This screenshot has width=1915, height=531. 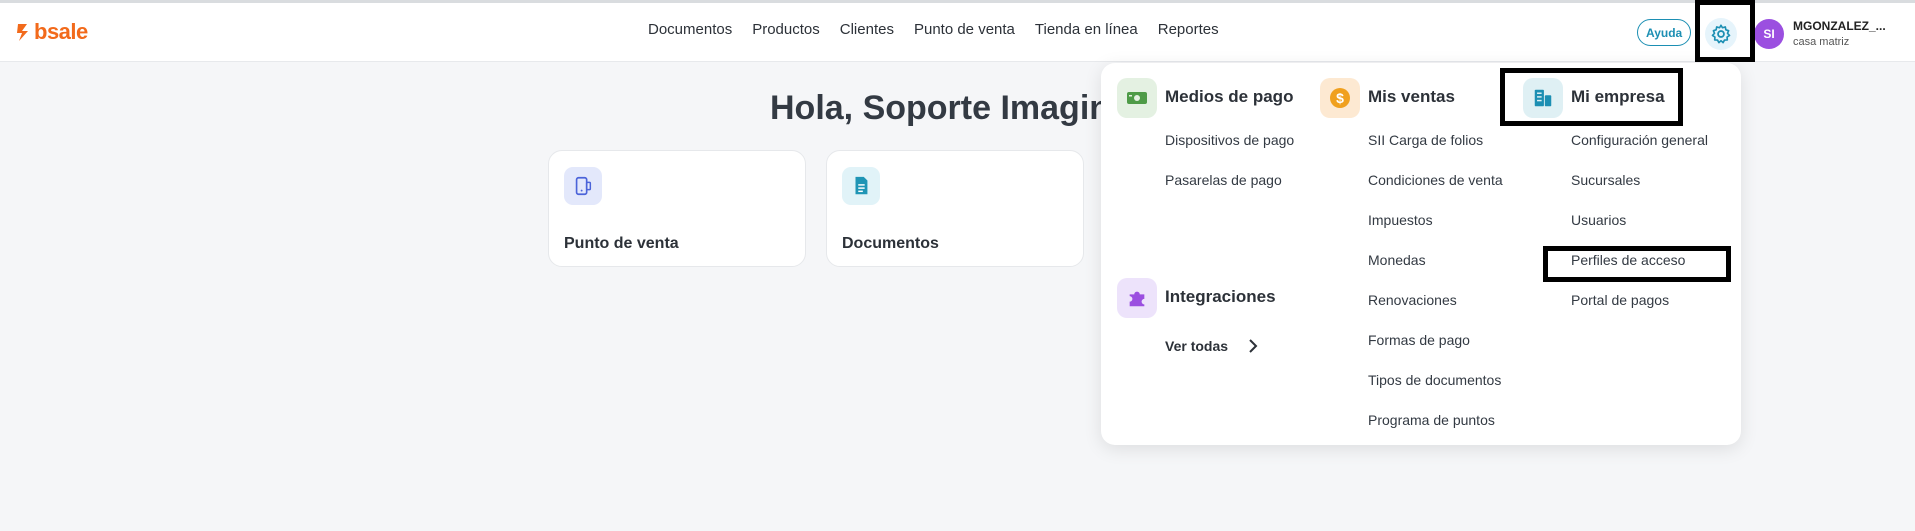 What do you see at coordinates (621, 243) in the screenshot?
I see `card-title: Punto de venta` at bounding box center [621, 243].